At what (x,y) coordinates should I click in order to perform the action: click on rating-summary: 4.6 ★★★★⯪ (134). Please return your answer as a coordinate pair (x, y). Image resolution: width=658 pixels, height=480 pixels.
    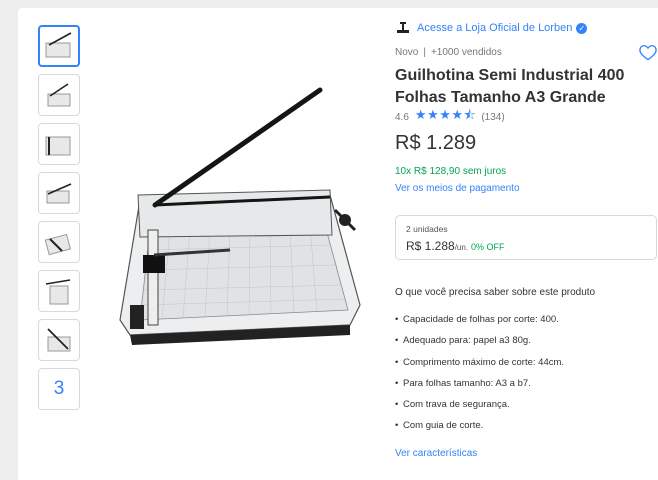
    Looking at the image, I should click on (450, 117).